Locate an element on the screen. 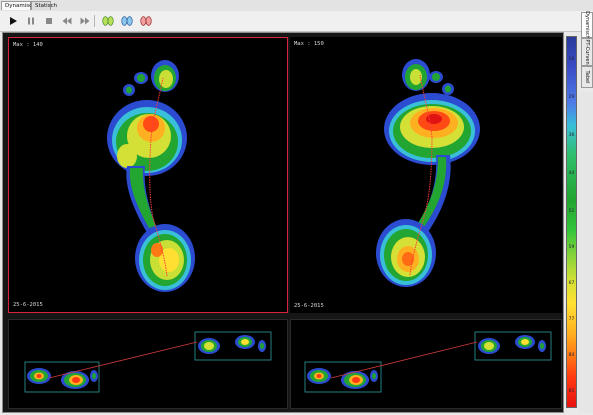 The width and height of the screenshot is (593, 415). both-feet-blue-icon is located at coordinates (127, 21).